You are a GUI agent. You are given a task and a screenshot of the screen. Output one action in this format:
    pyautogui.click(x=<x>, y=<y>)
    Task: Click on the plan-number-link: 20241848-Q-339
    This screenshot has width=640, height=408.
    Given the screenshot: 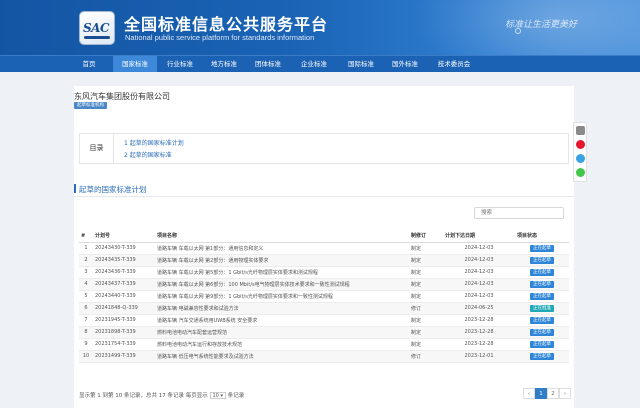 What is the action you would take?
    pyautogui.click(x=124, y=308)
    